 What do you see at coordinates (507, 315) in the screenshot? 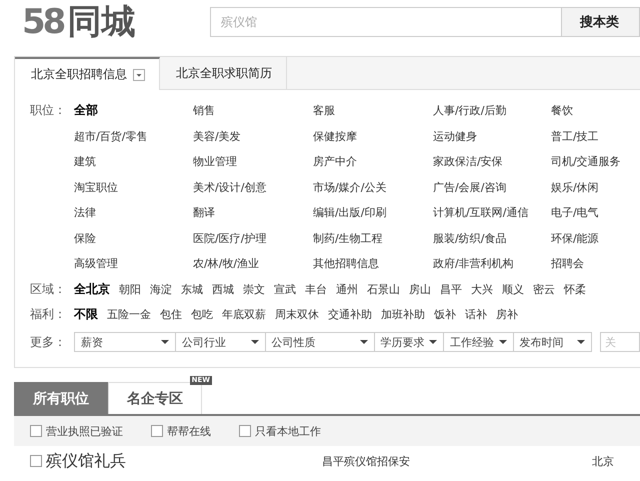
I see `filter-option: 房补` at bounding box center [507, 315].